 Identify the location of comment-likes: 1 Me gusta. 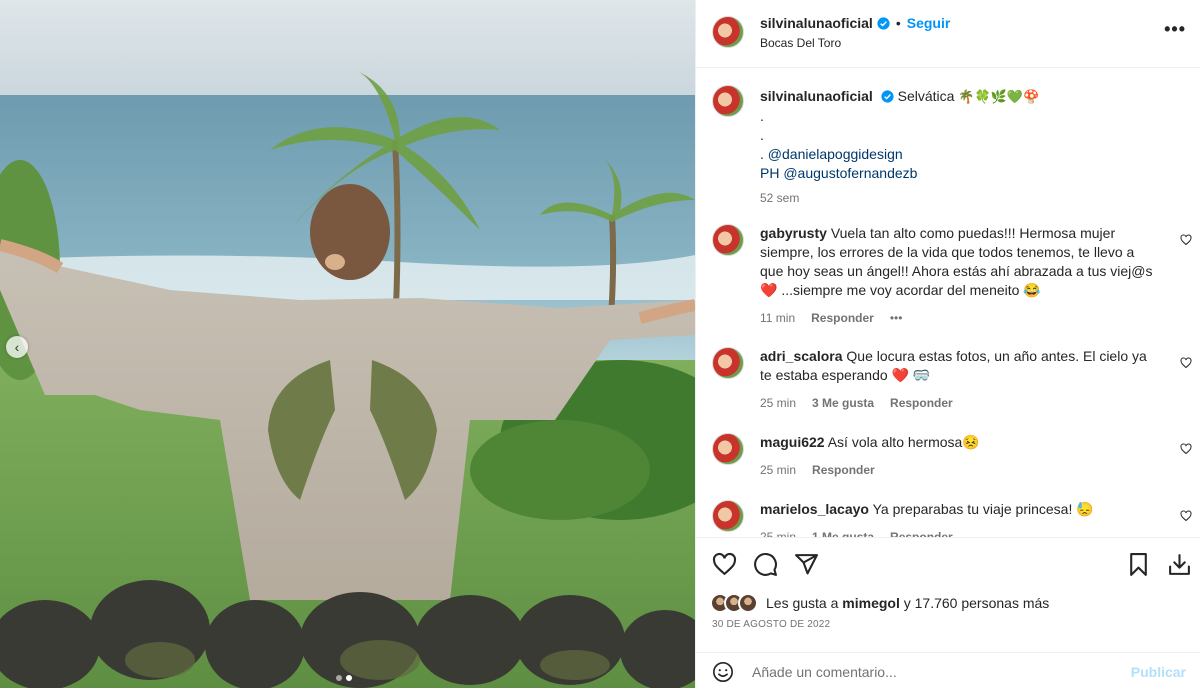
(843, 532).